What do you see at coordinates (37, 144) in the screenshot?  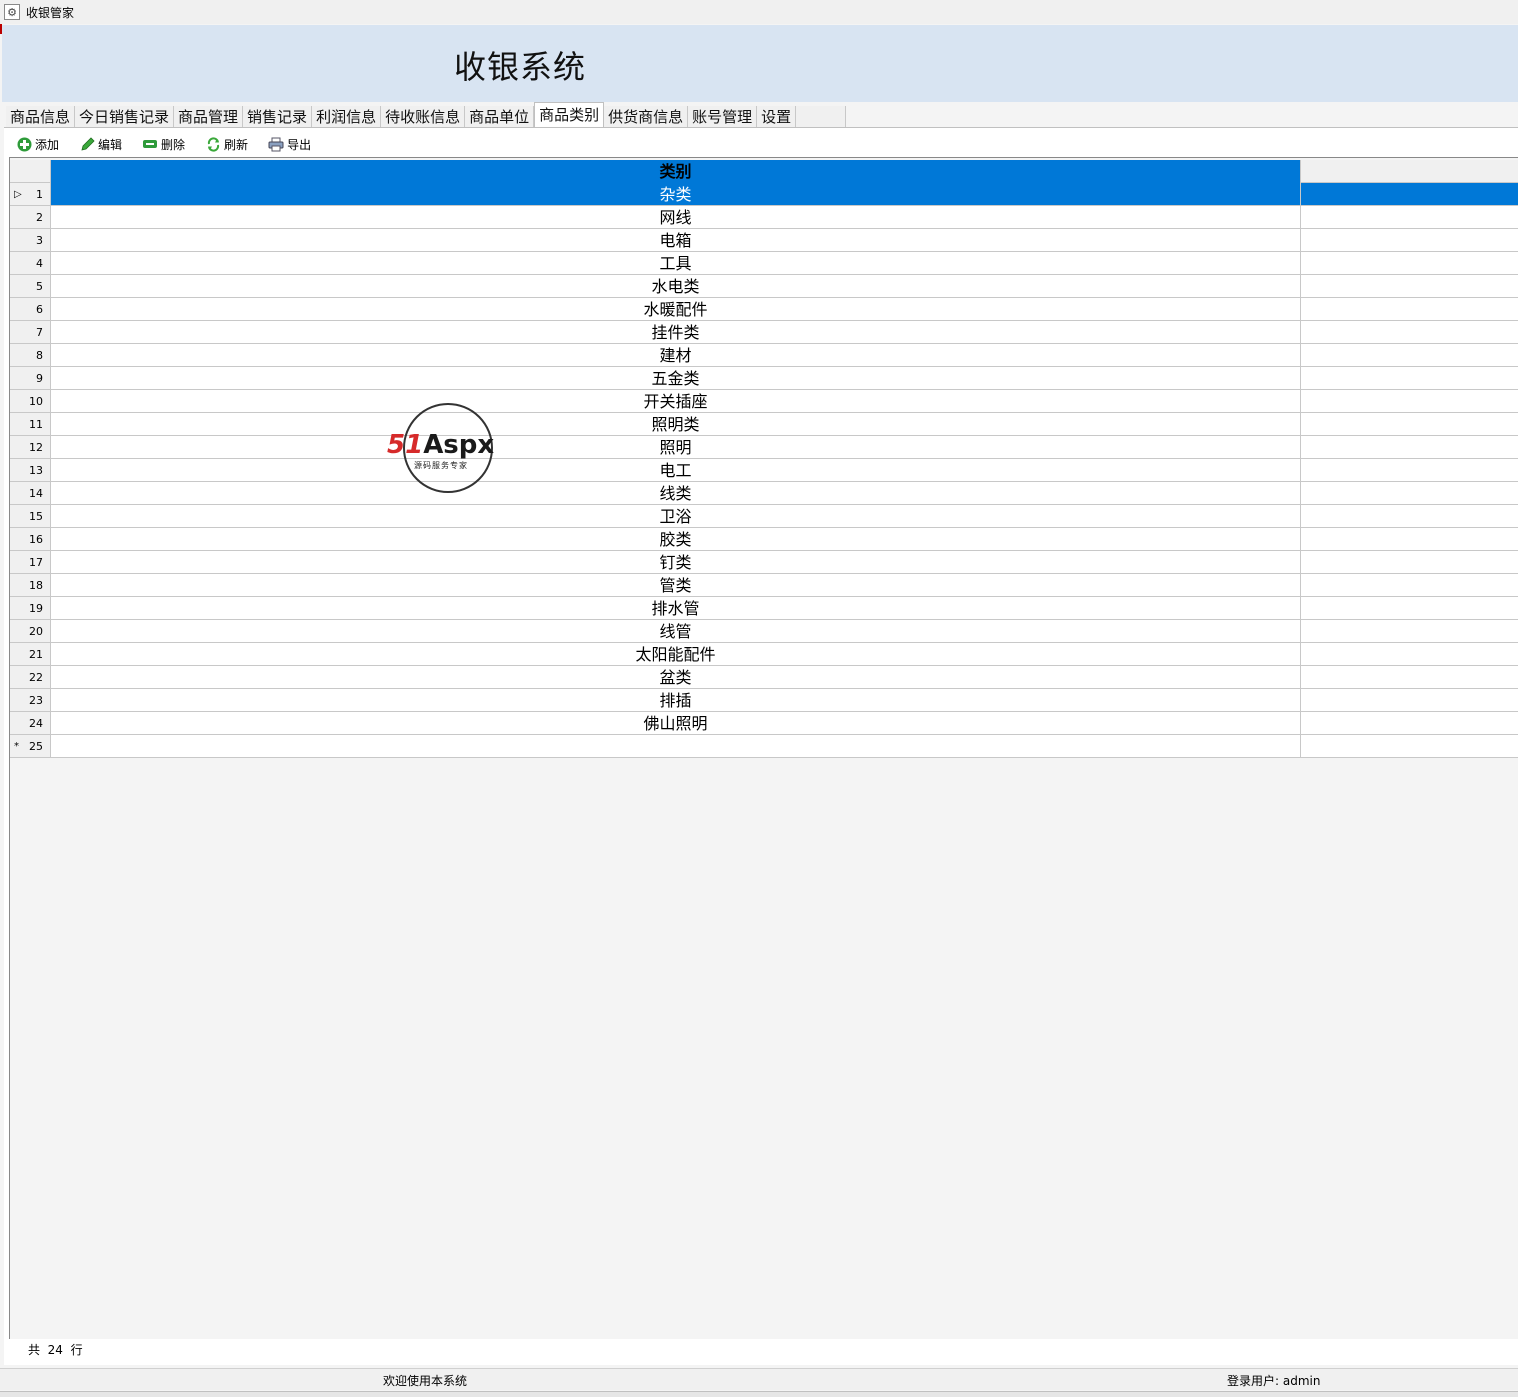 I see `add-button: 添加` at bounding box center [37, 144].